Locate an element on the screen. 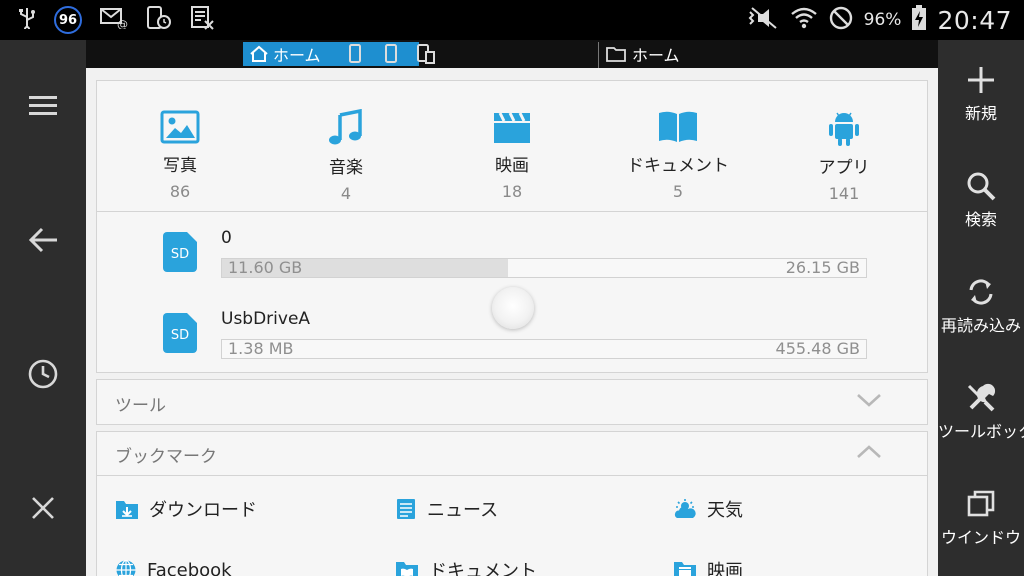 This screenshot has height=576, width=1024. storage-usage-bar: 1.38 MB 455.48 GB is located at coordinates (544, 349).